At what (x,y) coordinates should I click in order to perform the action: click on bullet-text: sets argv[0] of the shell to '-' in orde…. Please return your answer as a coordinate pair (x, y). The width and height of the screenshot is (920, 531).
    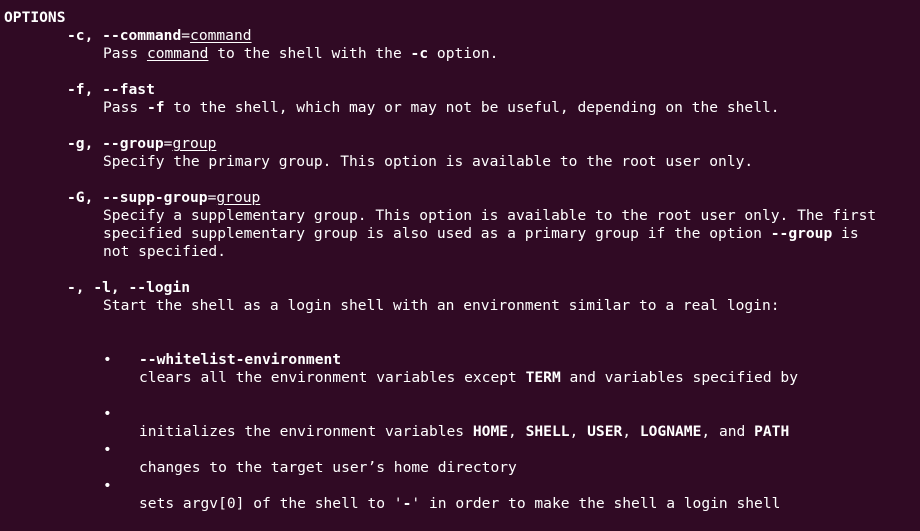
    Looking at the image, I should click on (459, 504).